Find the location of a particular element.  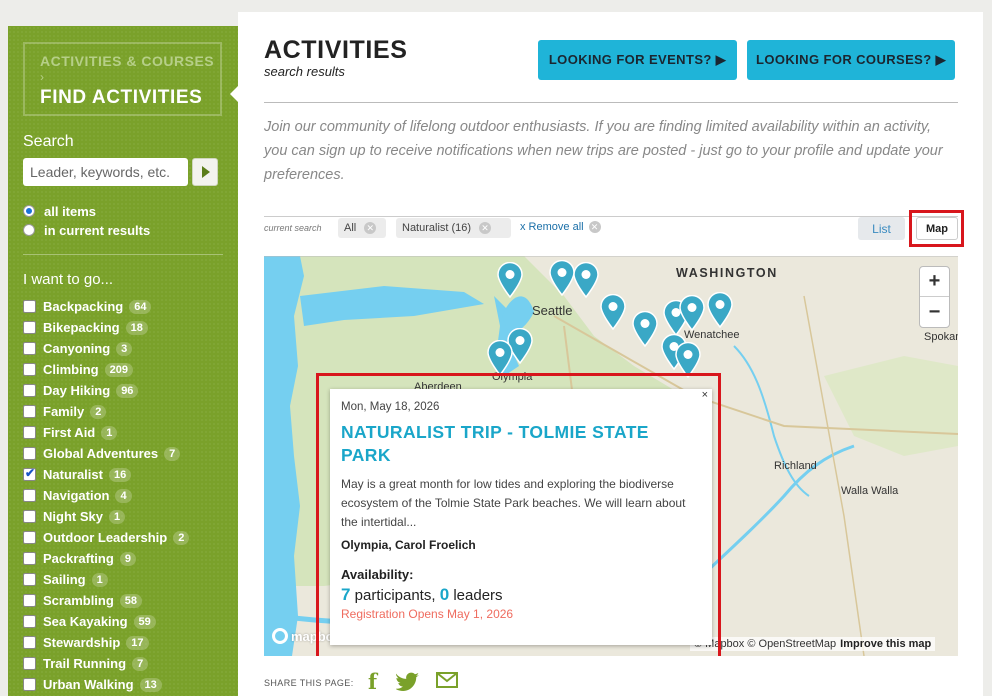

category-item: Climbing 209 is located at coordinates (106, 369).